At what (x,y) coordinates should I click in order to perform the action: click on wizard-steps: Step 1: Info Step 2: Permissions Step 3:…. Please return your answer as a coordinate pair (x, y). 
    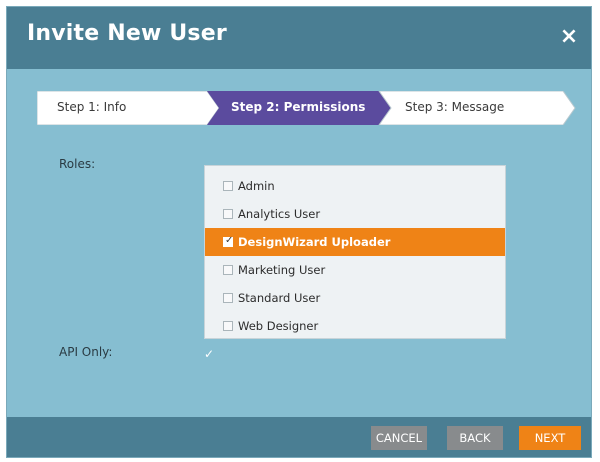
    Looking at the image, I should click on (307, 108).